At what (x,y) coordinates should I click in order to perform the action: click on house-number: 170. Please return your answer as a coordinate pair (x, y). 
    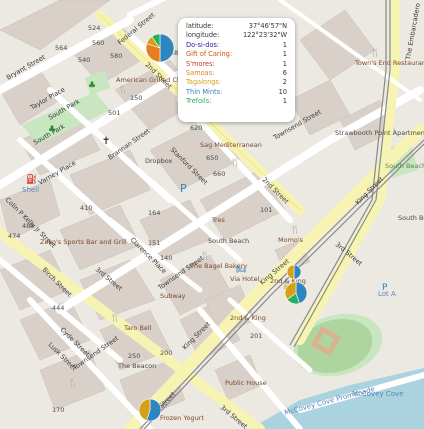
    Looking at the image, I should click on (58, 410).